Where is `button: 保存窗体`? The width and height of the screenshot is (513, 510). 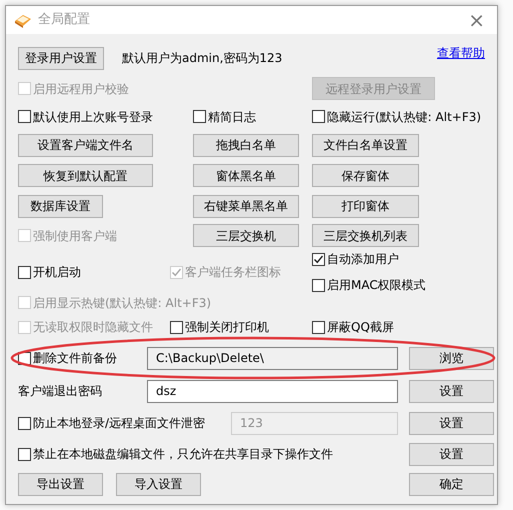
button: 保存窗体 is located at coordinates (365, 175).